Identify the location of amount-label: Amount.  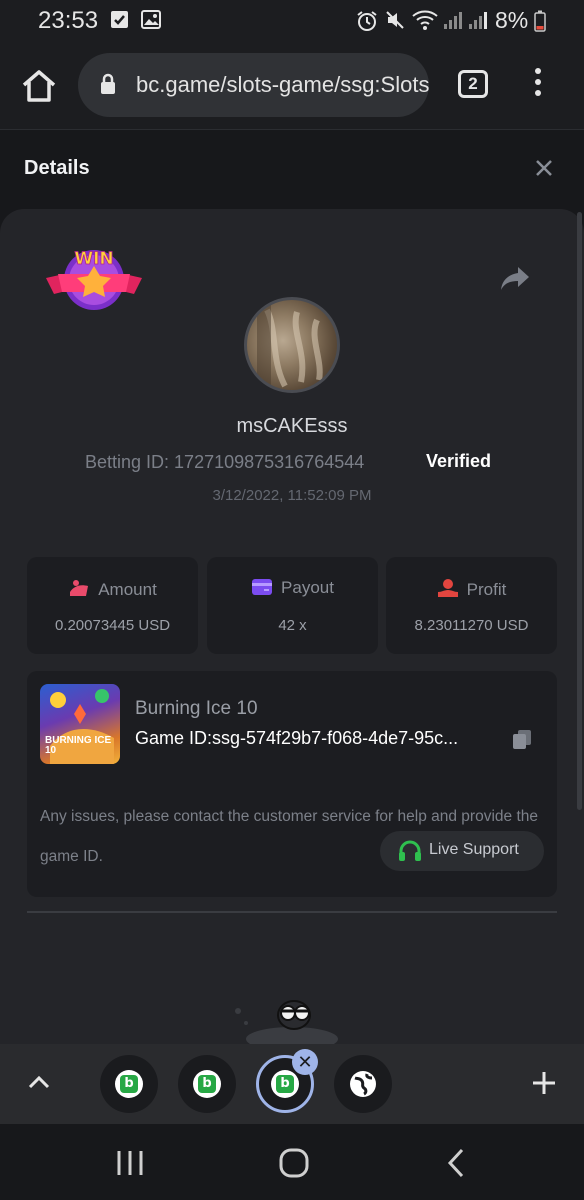
(127, 589).